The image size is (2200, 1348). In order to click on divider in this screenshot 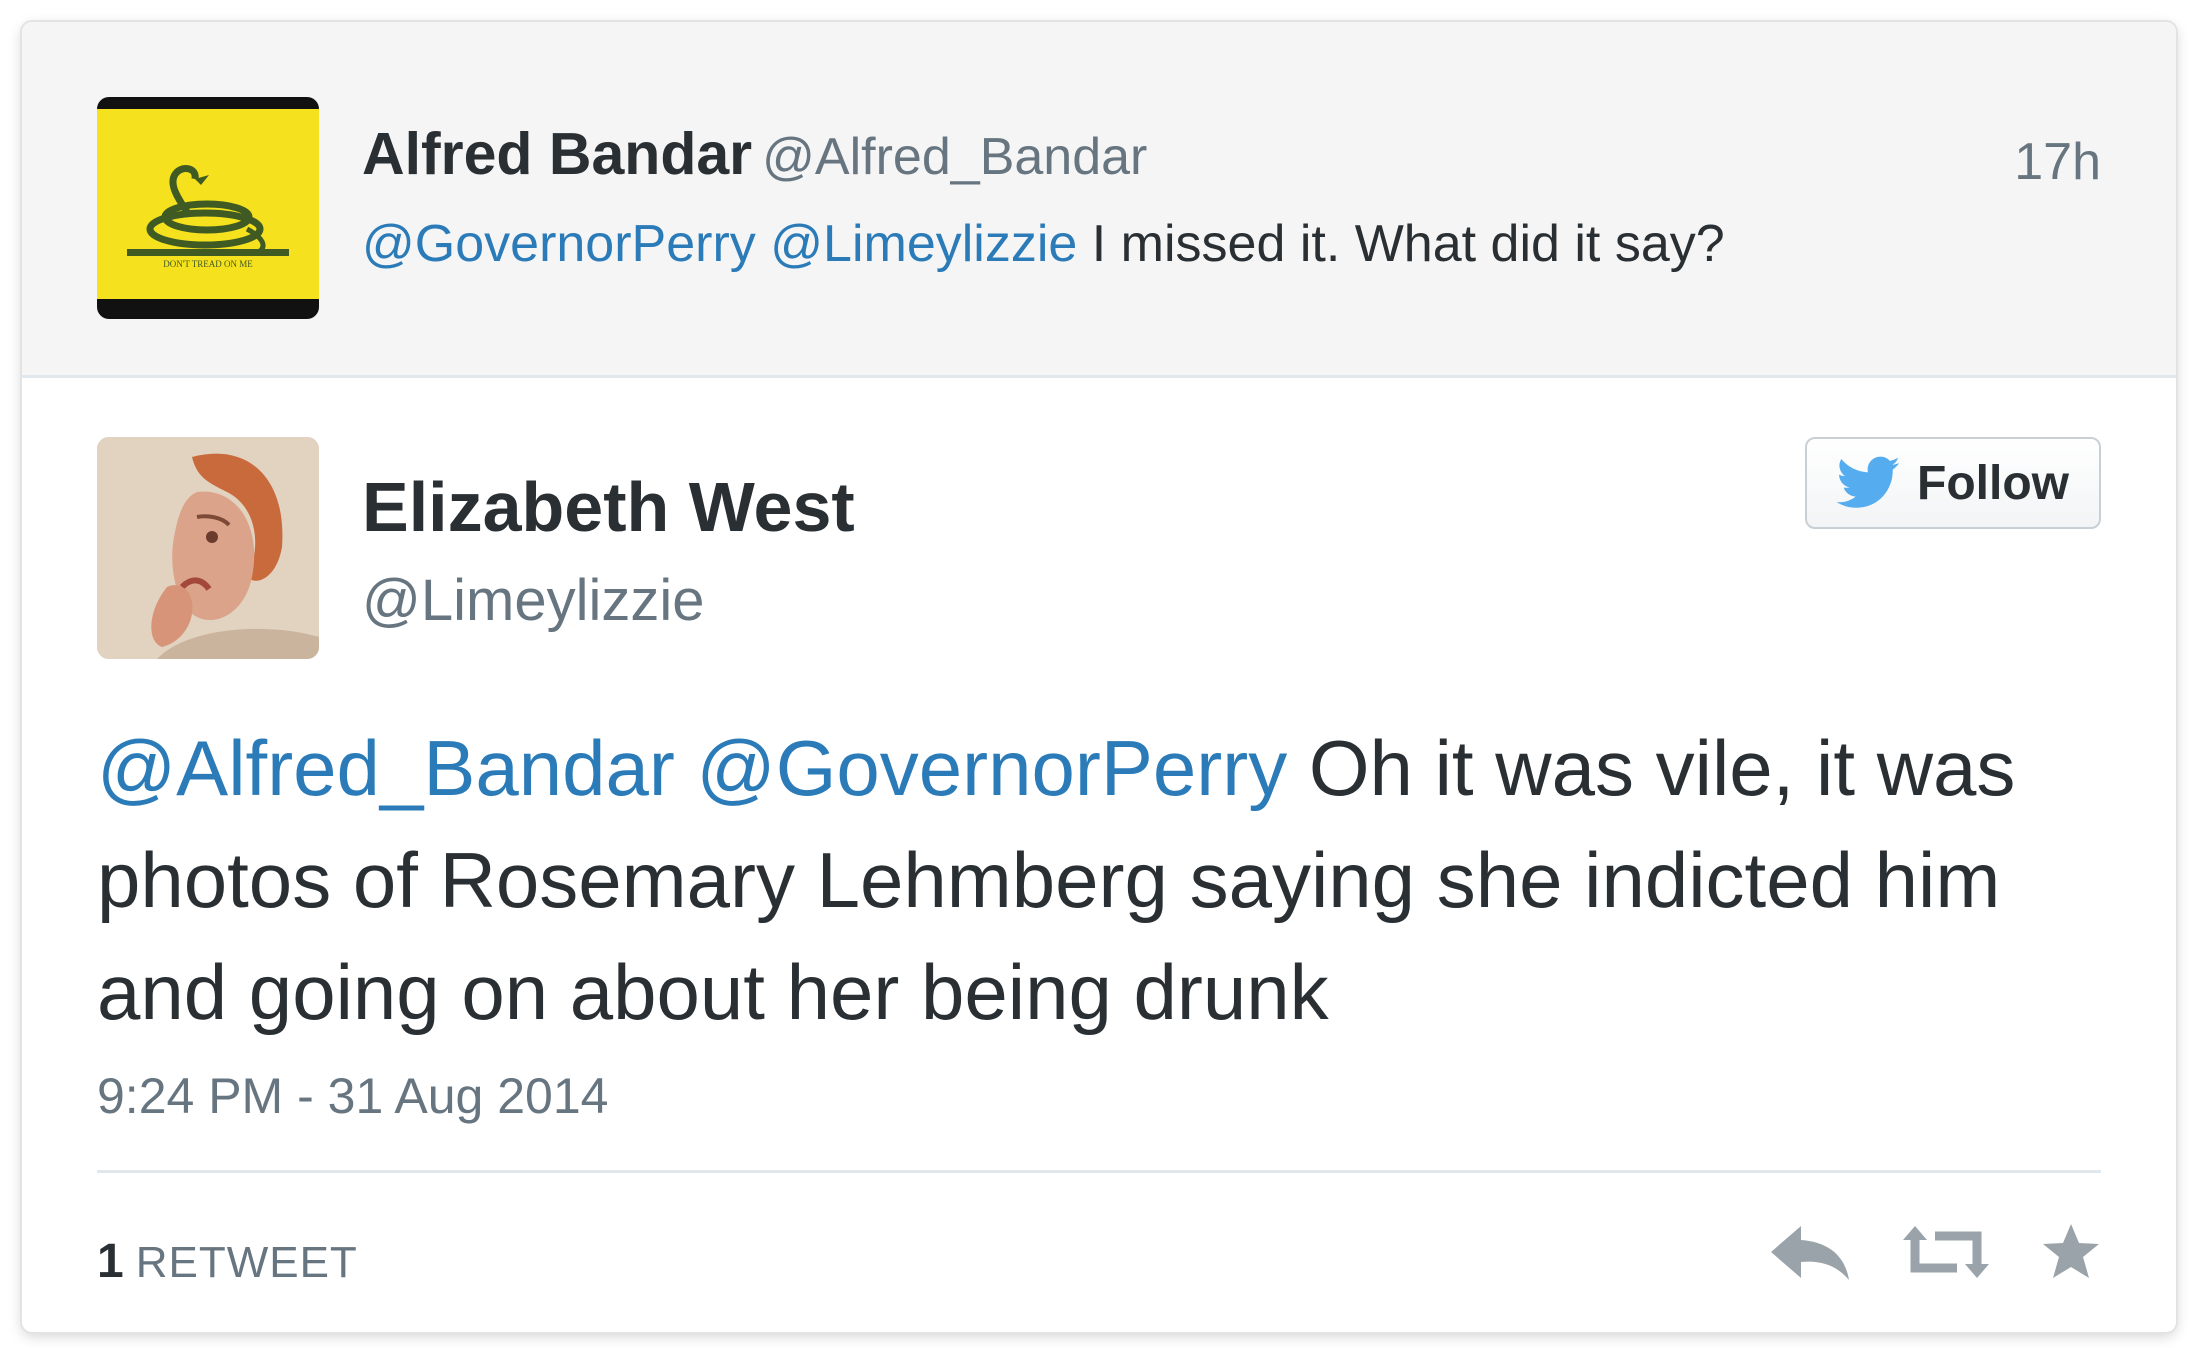, I will do `click(1099, 1171)`.